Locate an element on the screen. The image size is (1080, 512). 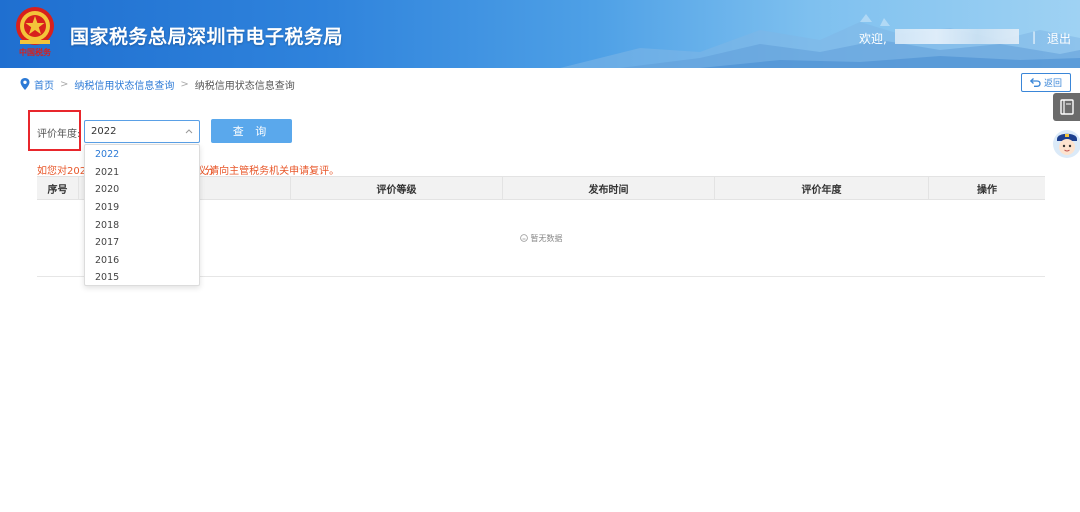
breadcrumb-level1-link: 纳税信用状态信息查询 is located at coordinates (124, 84).